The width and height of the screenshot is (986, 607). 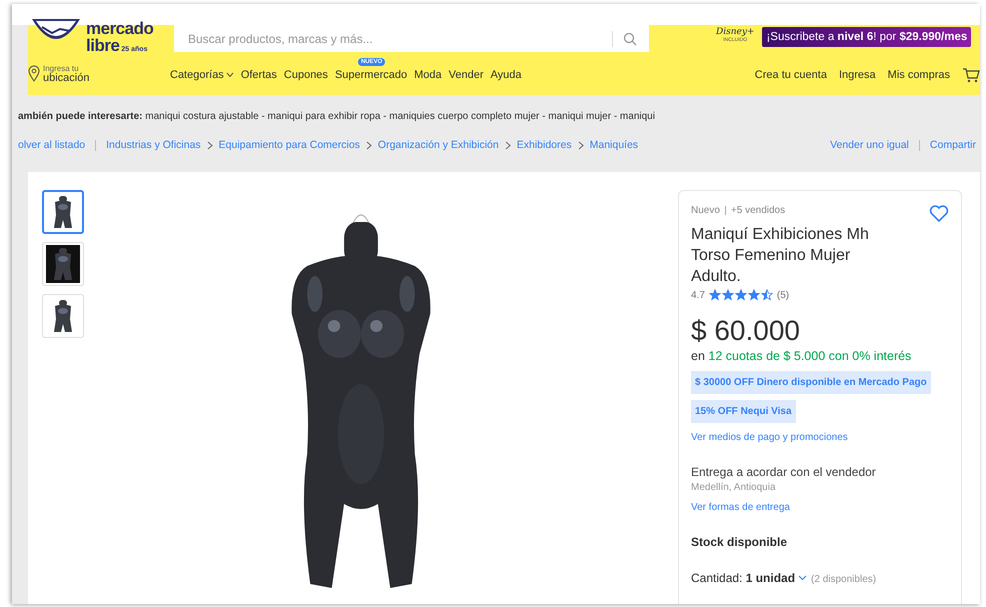 I want to click on related-searches: ambién puede interesarte: maniqui costura ajustable - maniqui para exhibir ropa - maniquies cuerpo completo mujer - maniqui mujer - maniqui, so click(x=337, y=116).